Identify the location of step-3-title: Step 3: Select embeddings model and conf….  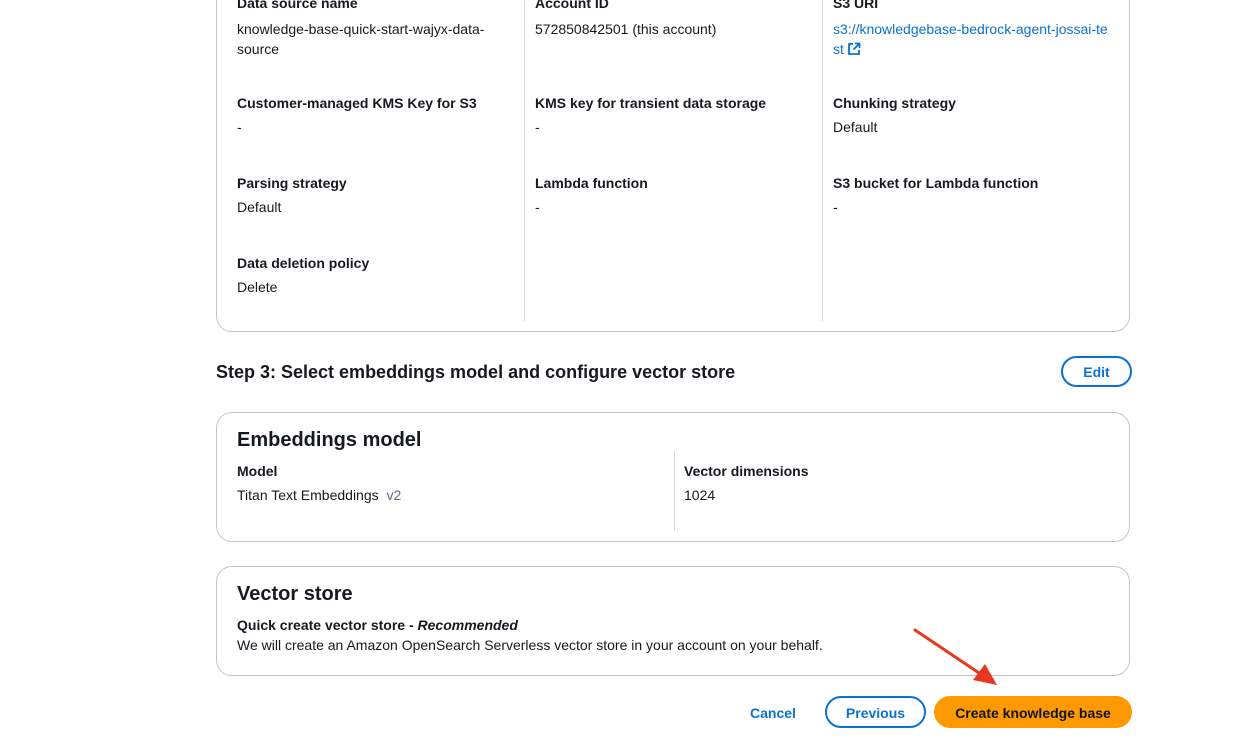
(476, 372).